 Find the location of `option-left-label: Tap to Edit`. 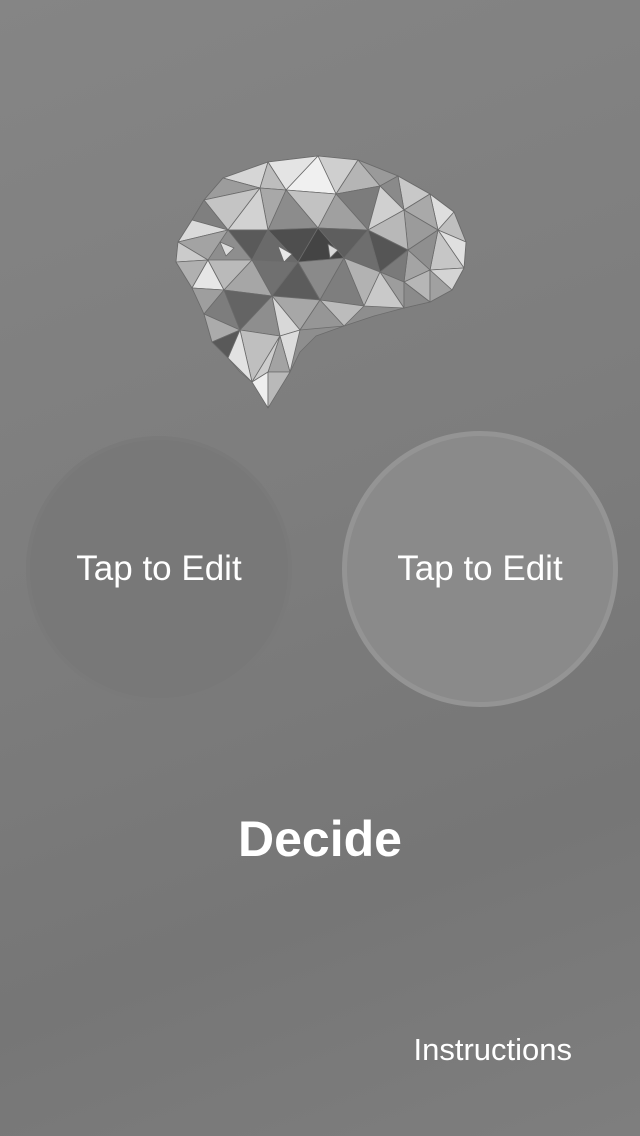

option-left-label: Tap to Edit is located at coordinates (159, 568).